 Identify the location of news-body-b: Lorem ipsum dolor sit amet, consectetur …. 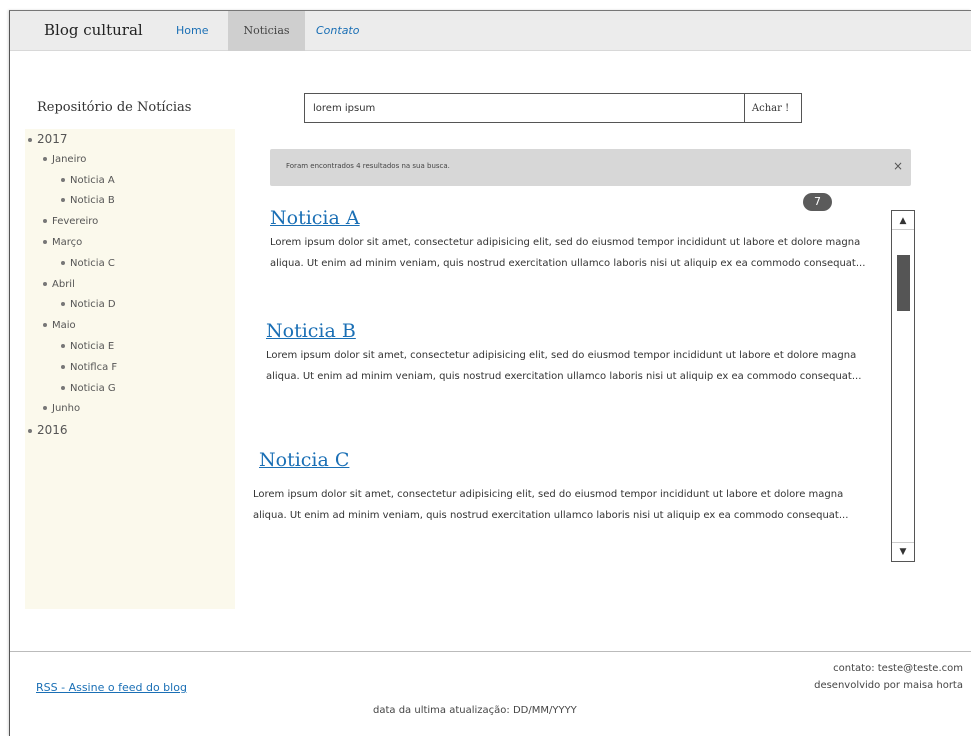
(564, 366).